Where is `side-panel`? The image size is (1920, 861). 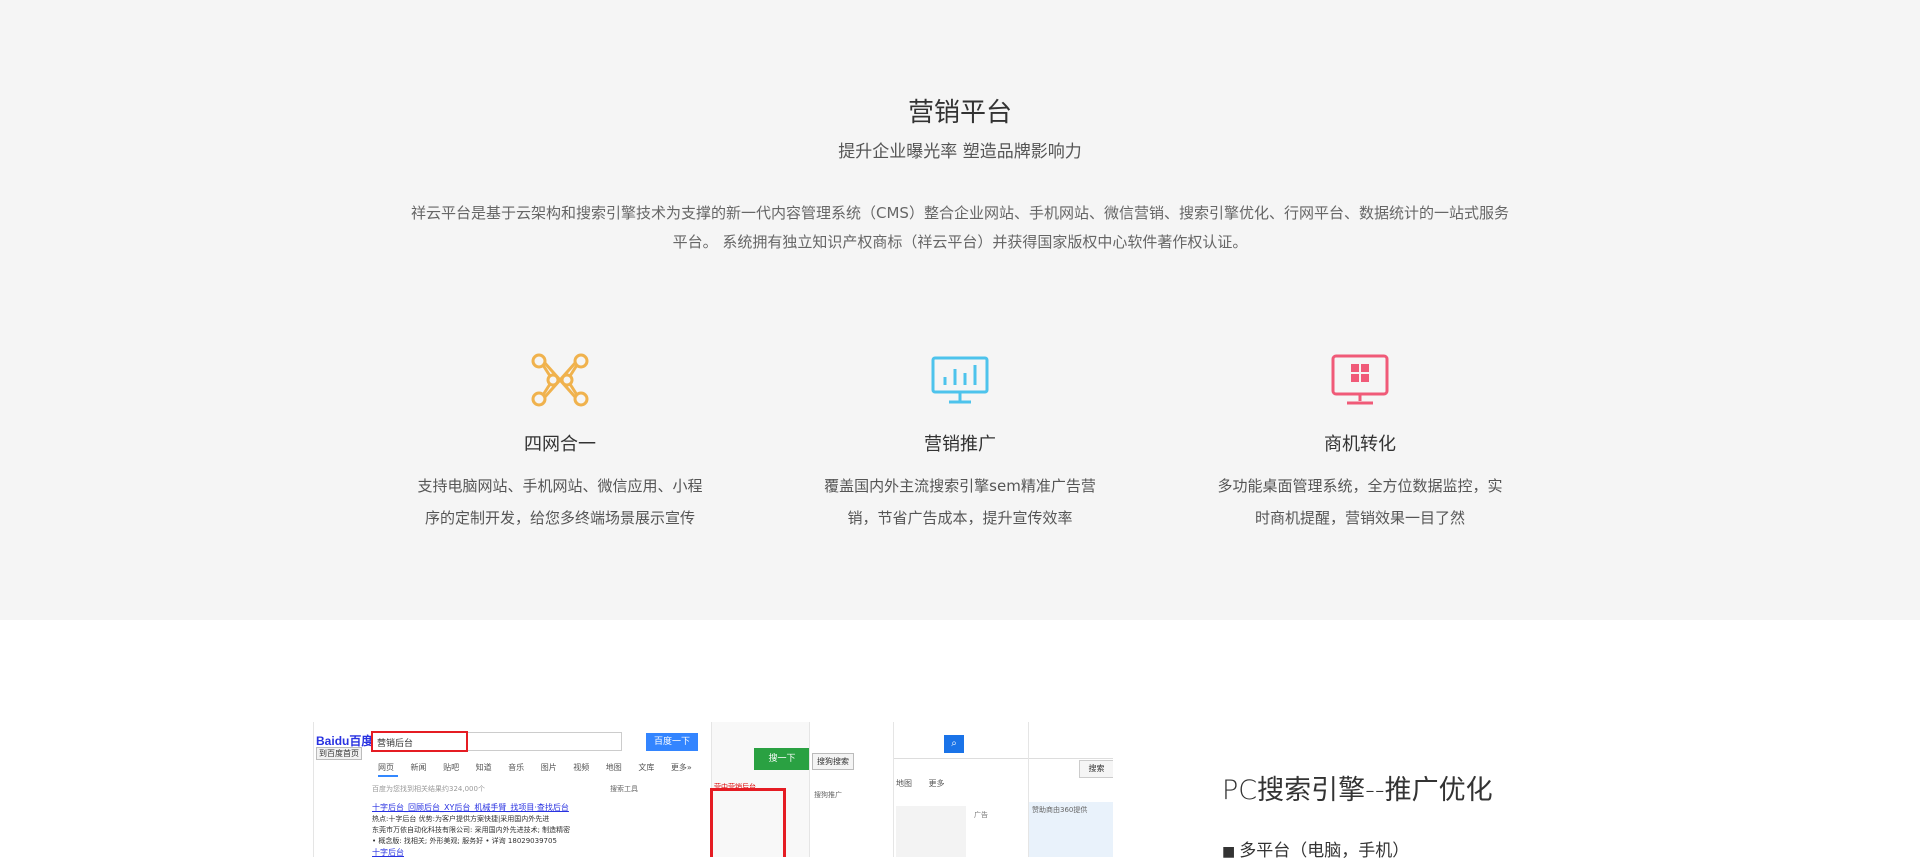 side-panel is located at coordinates (931, 831).